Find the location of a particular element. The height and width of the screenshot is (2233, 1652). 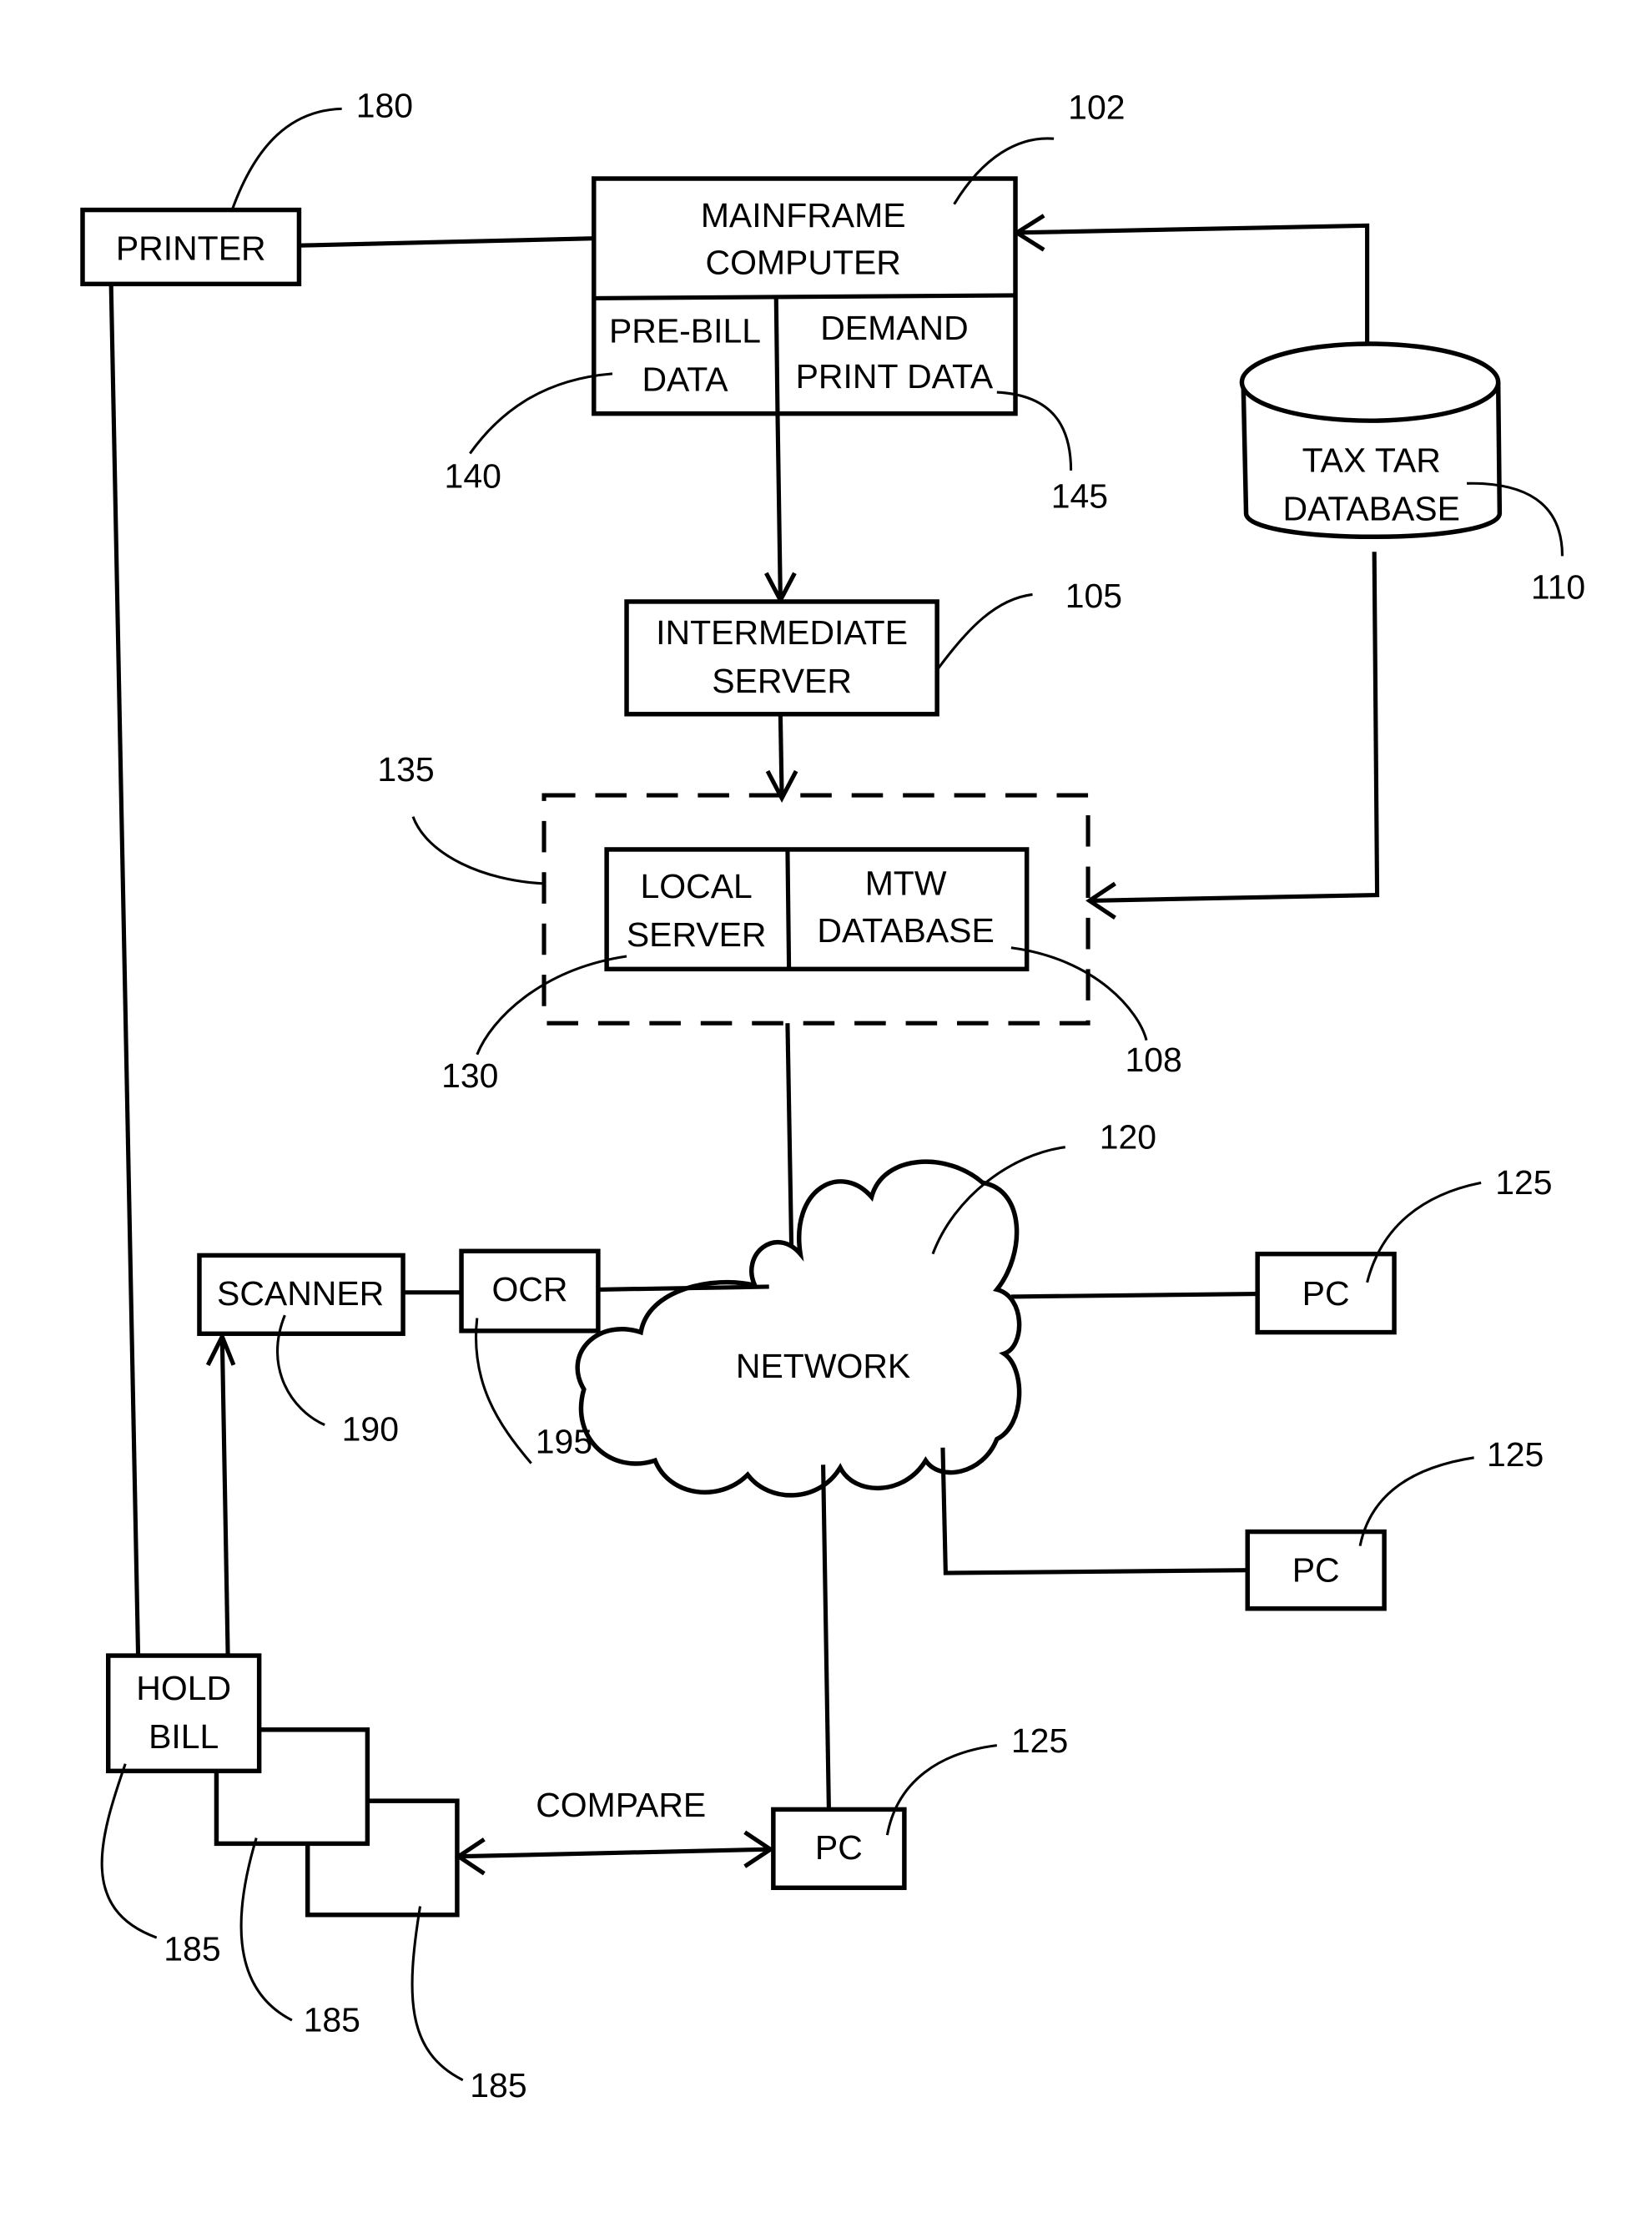

cloud-icon is located at coordinates (799, 1328).